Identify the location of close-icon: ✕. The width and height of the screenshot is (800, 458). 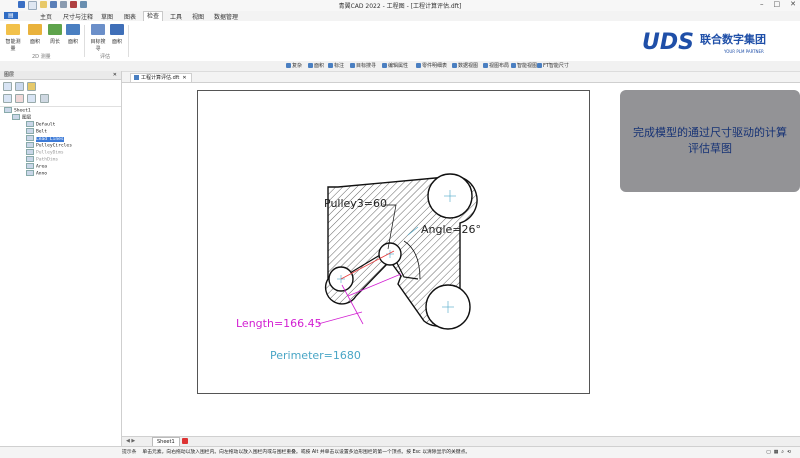
(793, 4).